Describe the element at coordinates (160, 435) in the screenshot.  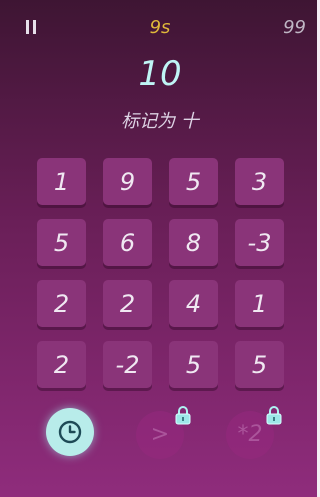
I see `powerup-bar: > *2` at that location.